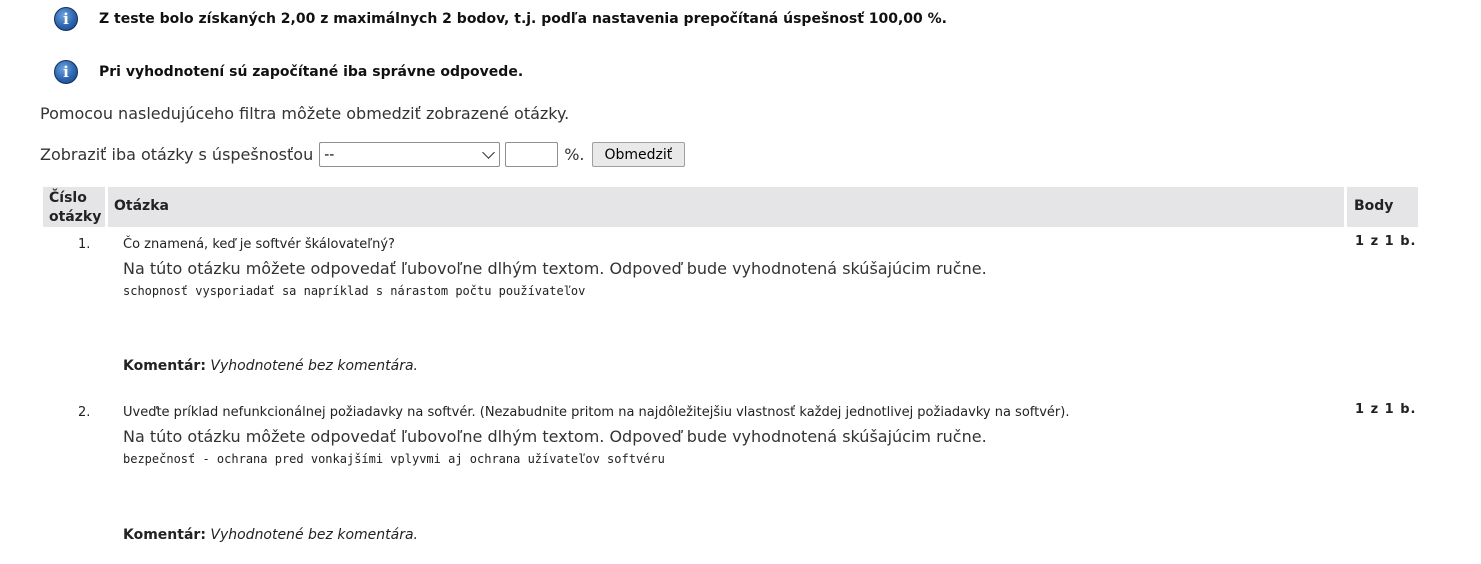 This screenshot has width=1481, height=564. Describe the element at coordinates (730, 207) in the screenshot. I see `table-header: Číslo otázky Otázka Body` at that location.